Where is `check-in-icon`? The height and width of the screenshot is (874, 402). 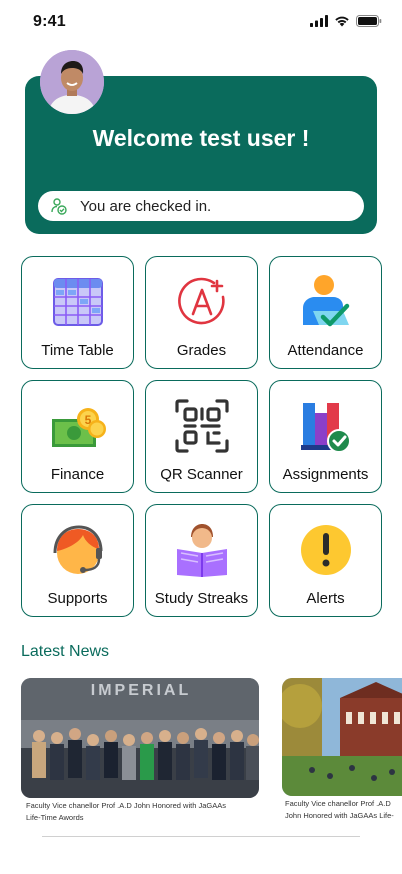
check-in-icon is located at coordinates (59, 206).